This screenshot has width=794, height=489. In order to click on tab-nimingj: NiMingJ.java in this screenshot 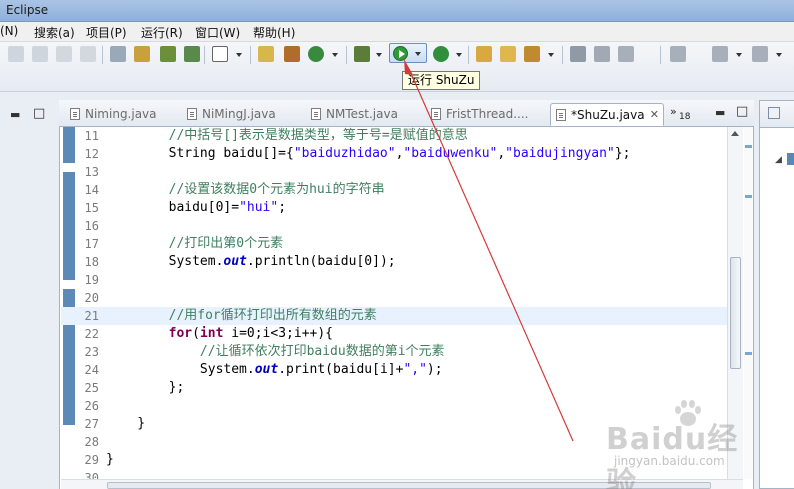, I will do `click(236, 114)`.